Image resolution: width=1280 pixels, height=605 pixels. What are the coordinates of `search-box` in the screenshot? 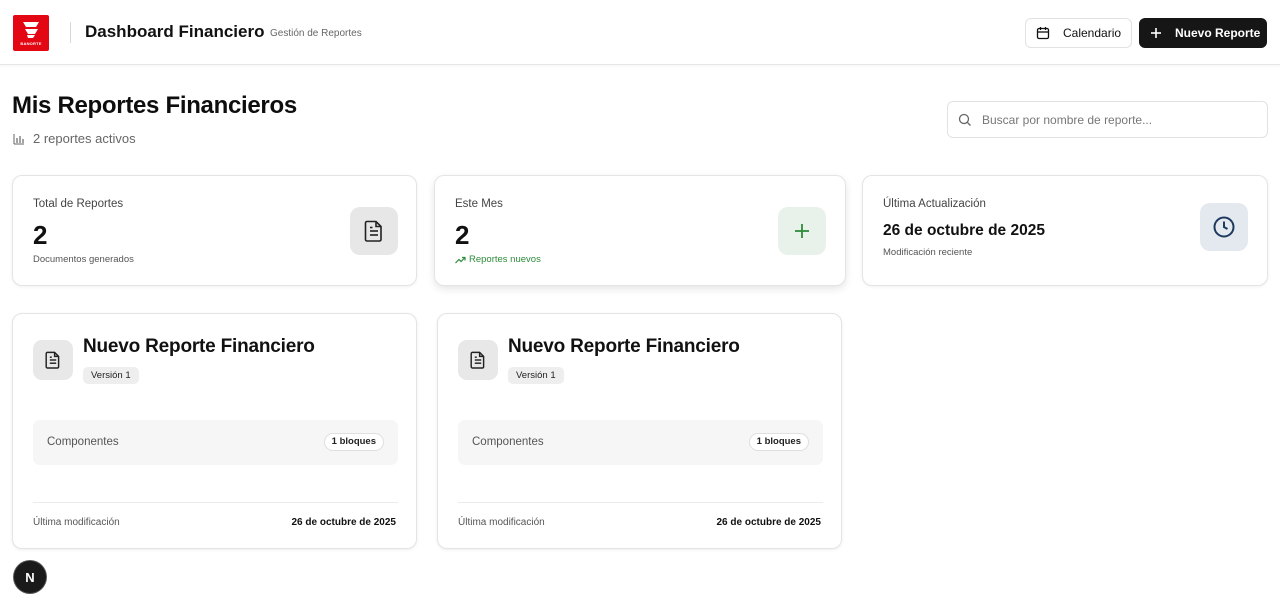 It's located at (1107, 119).